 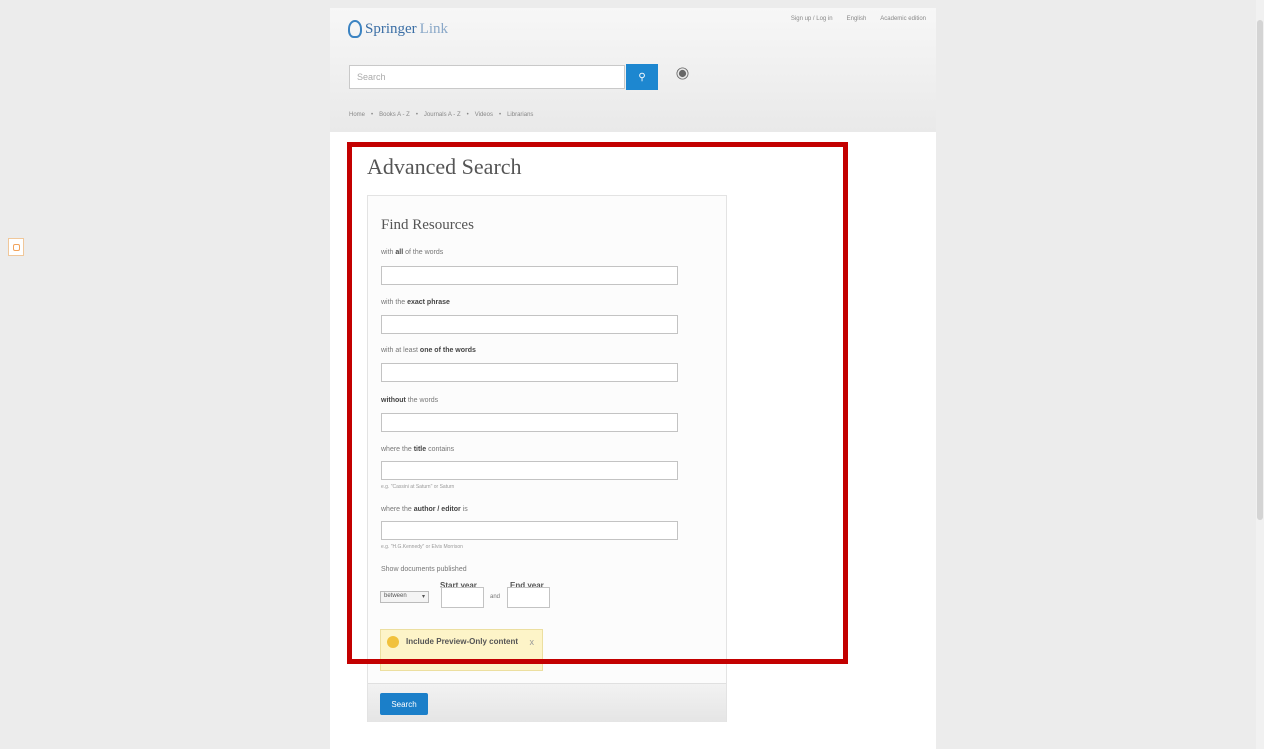 I want to click on scrollbar, so click(x=1260, y=374).